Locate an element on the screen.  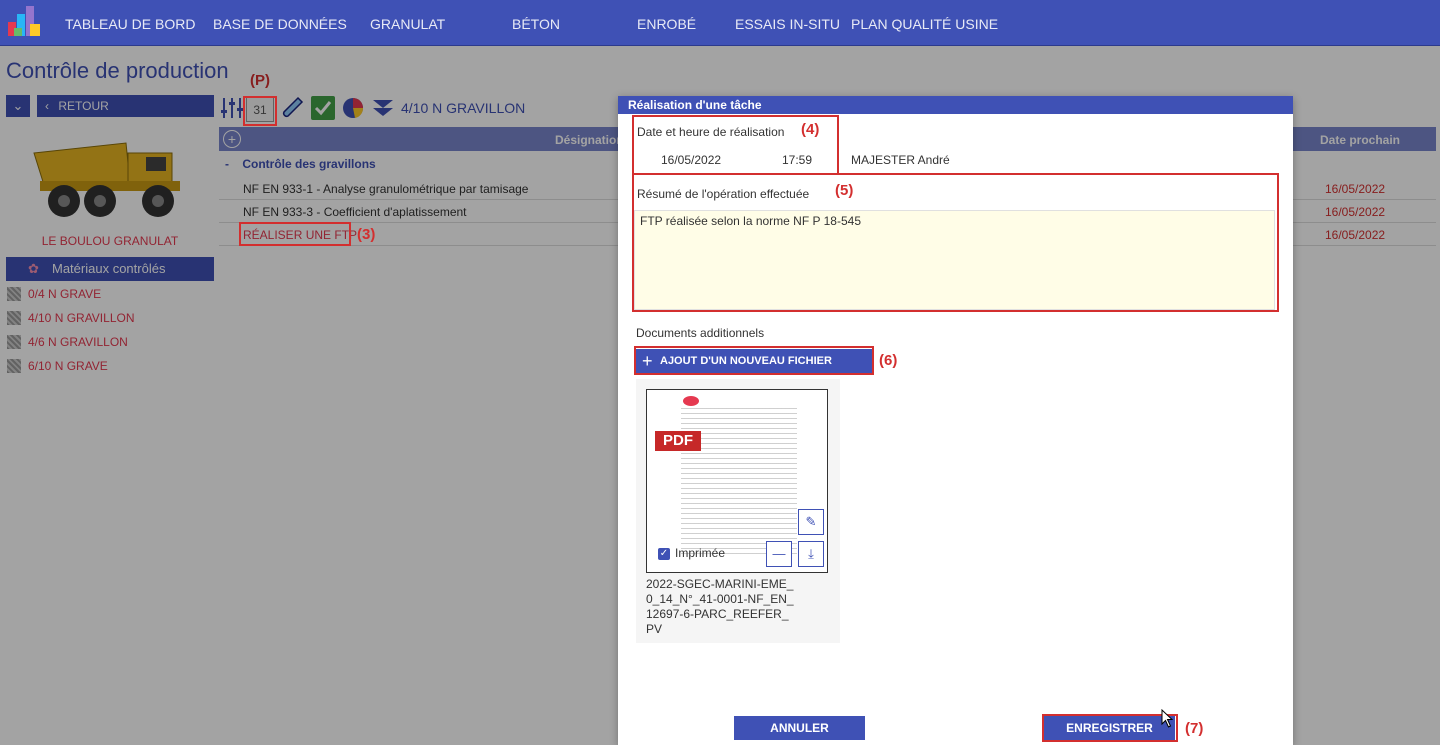
app-logo-icon is located at coordinates (24, 22).